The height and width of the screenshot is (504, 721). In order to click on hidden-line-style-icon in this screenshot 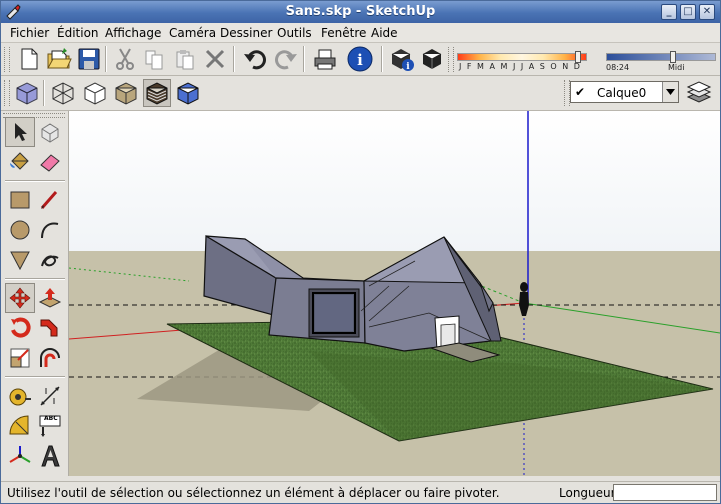, I will do `click(95, 93)`.